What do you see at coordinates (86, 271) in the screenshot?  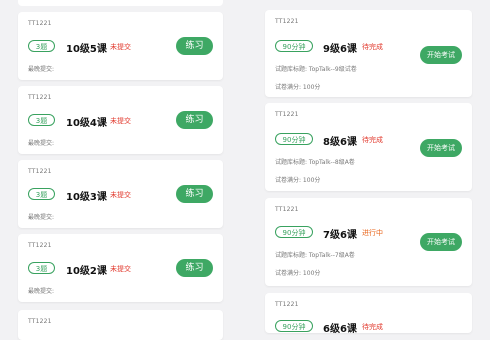 I see `lesson-title: 10级2课` at bounding box center [86, 271].